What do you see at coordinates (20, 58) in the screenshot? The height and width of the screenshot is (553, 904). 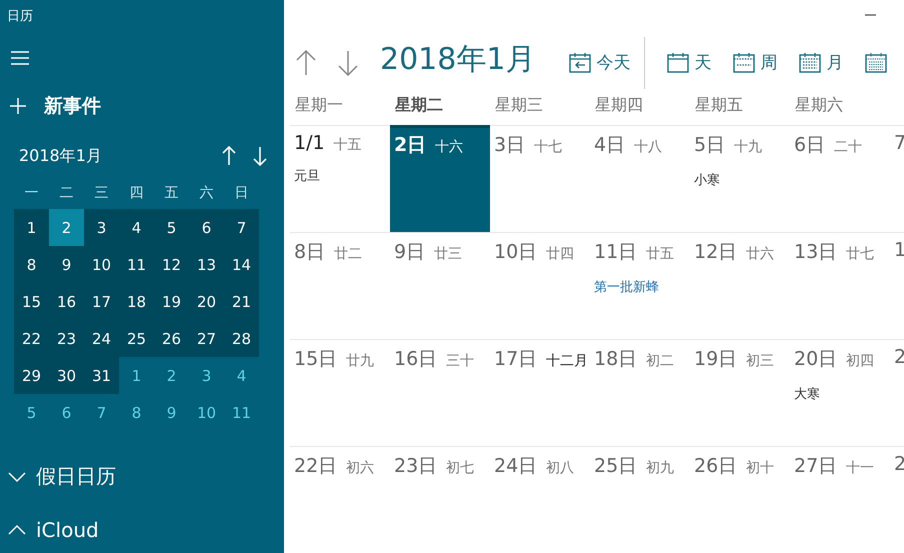 I see `menu-icon` at bounding box center [20, 58].